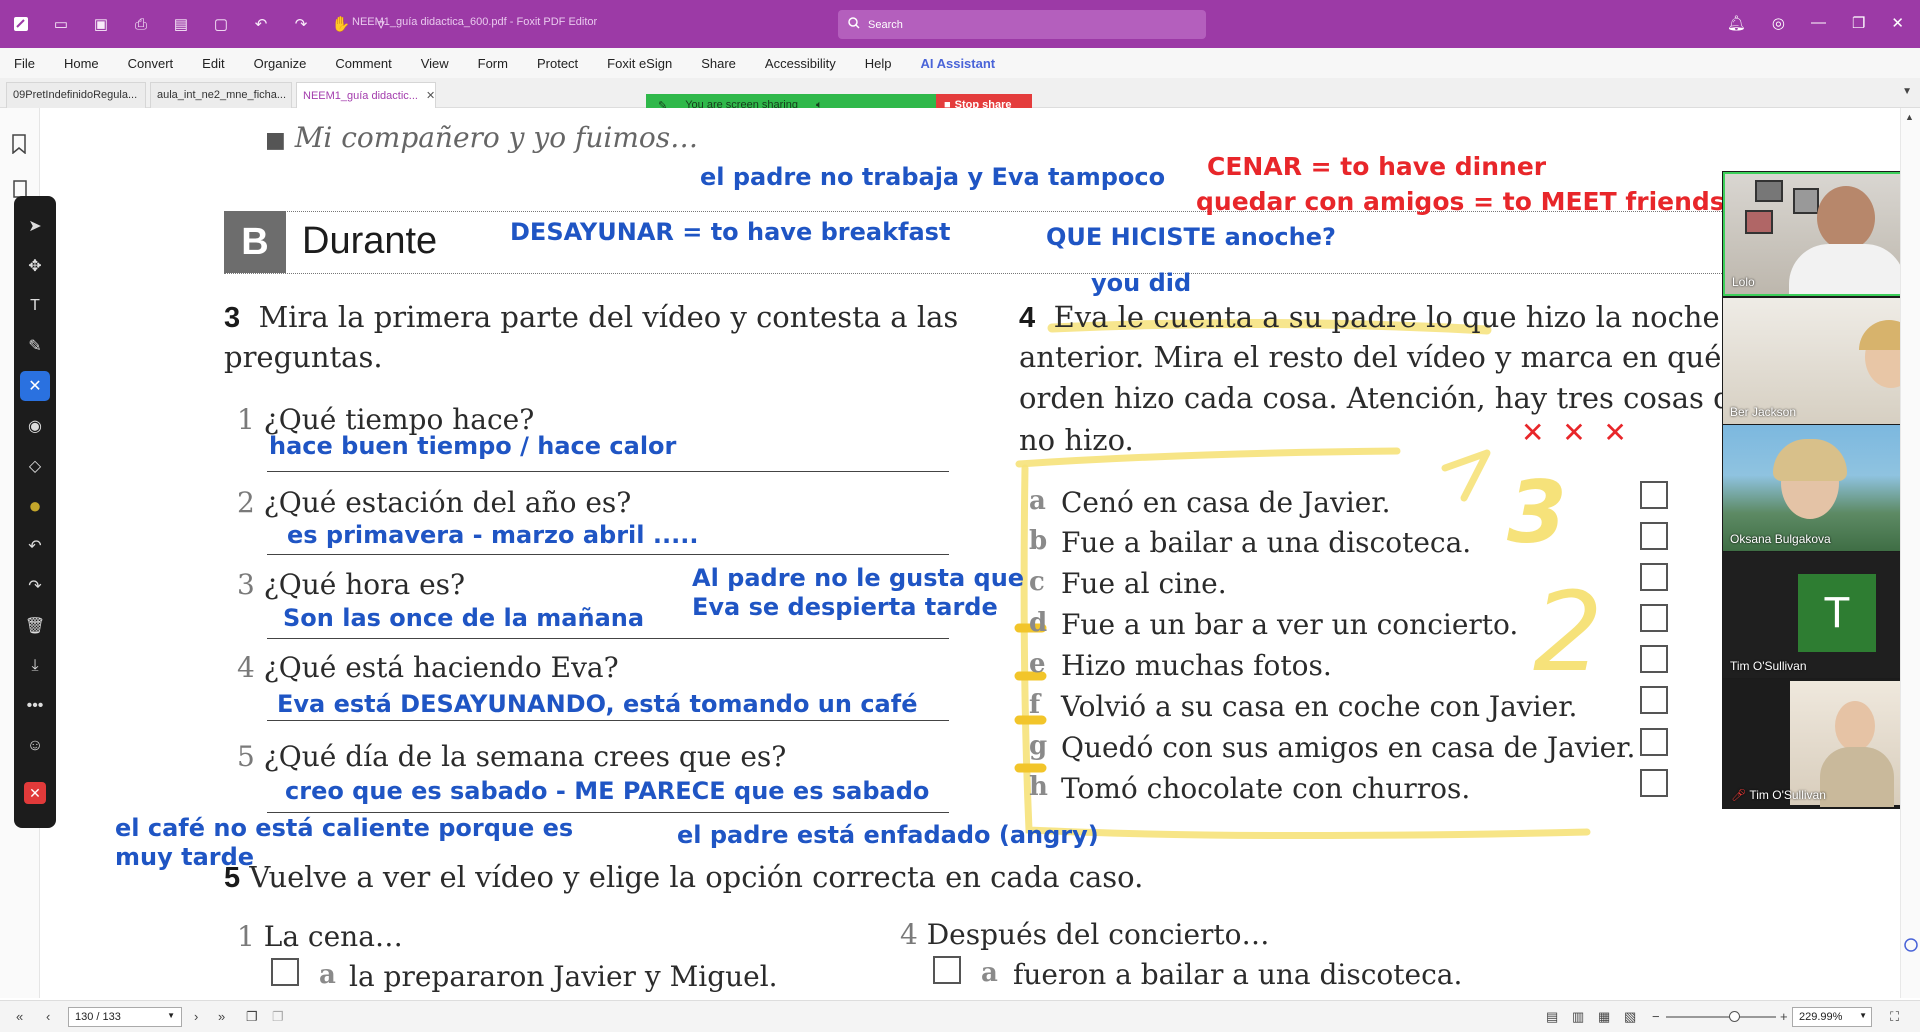 This screenshot has height=1032, width=1920. What do you see at coordinates (61, 24) in the screenshot?
I see `open-folder-icon: ▭` at bounding box center [61, 24].